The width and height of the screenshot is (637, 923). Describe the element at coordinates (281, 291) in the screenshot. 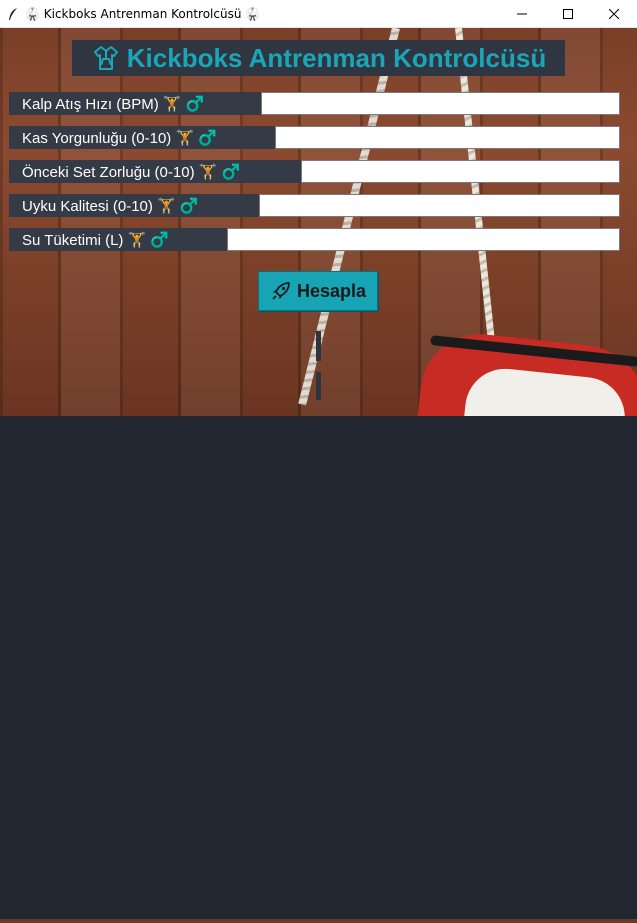

I see `rocket-icon` at that location.